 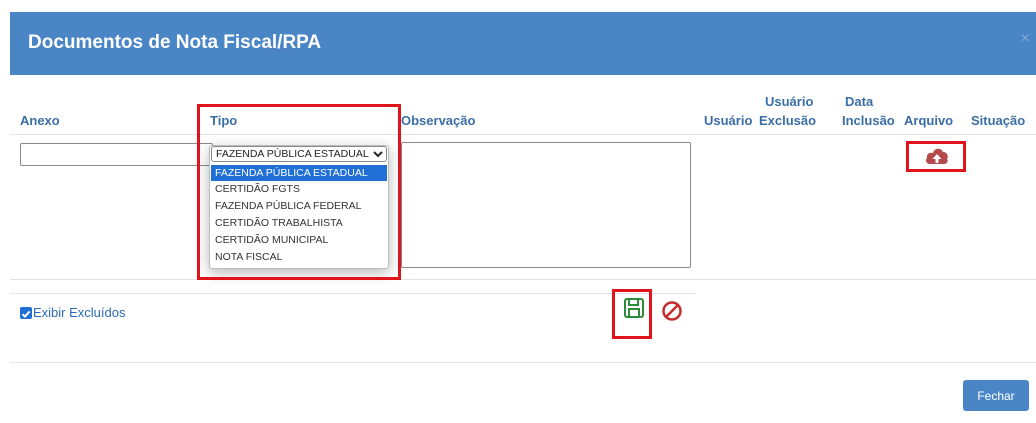 What do you see at coordinates (438, 120) in the screenshot?
I see `header-observacao: Observação` at bounding box center [438, 120].